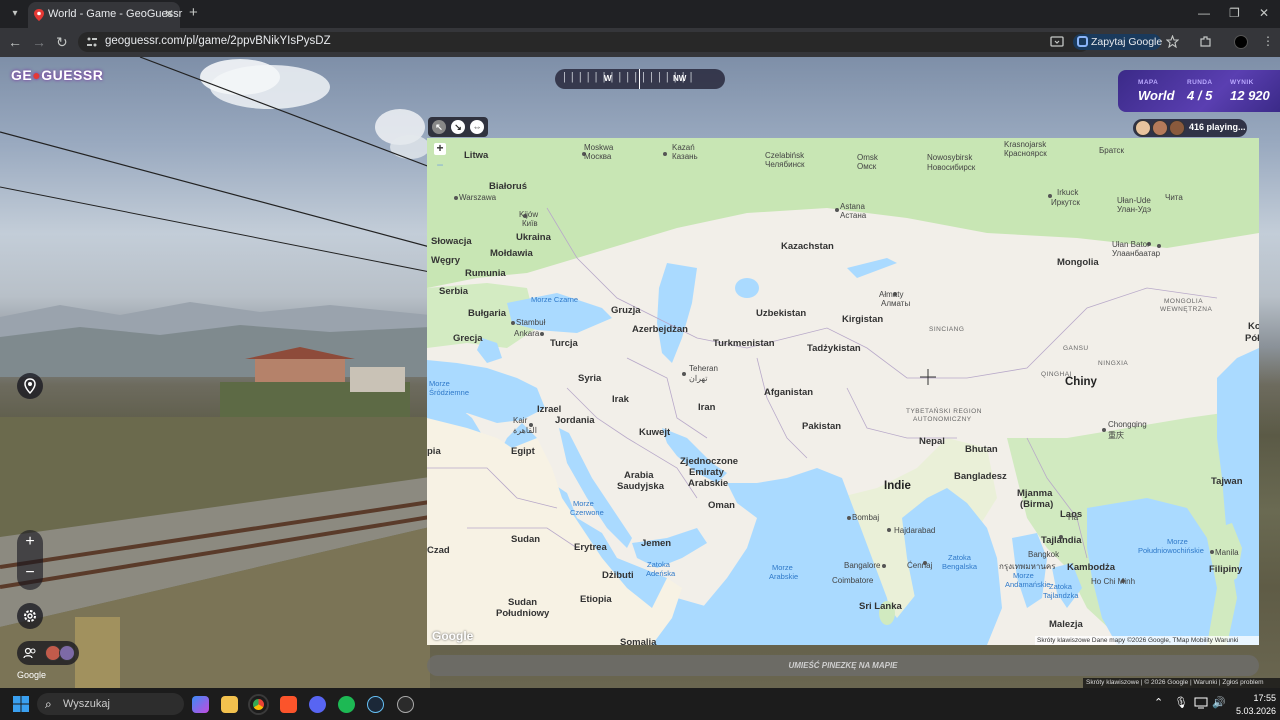 This screenshot has height=720, width=1280. What do you see at coordinates (640, 486) in the screenshot?
I see `country-label: Saudyjska` at bounding box center [640, 486].